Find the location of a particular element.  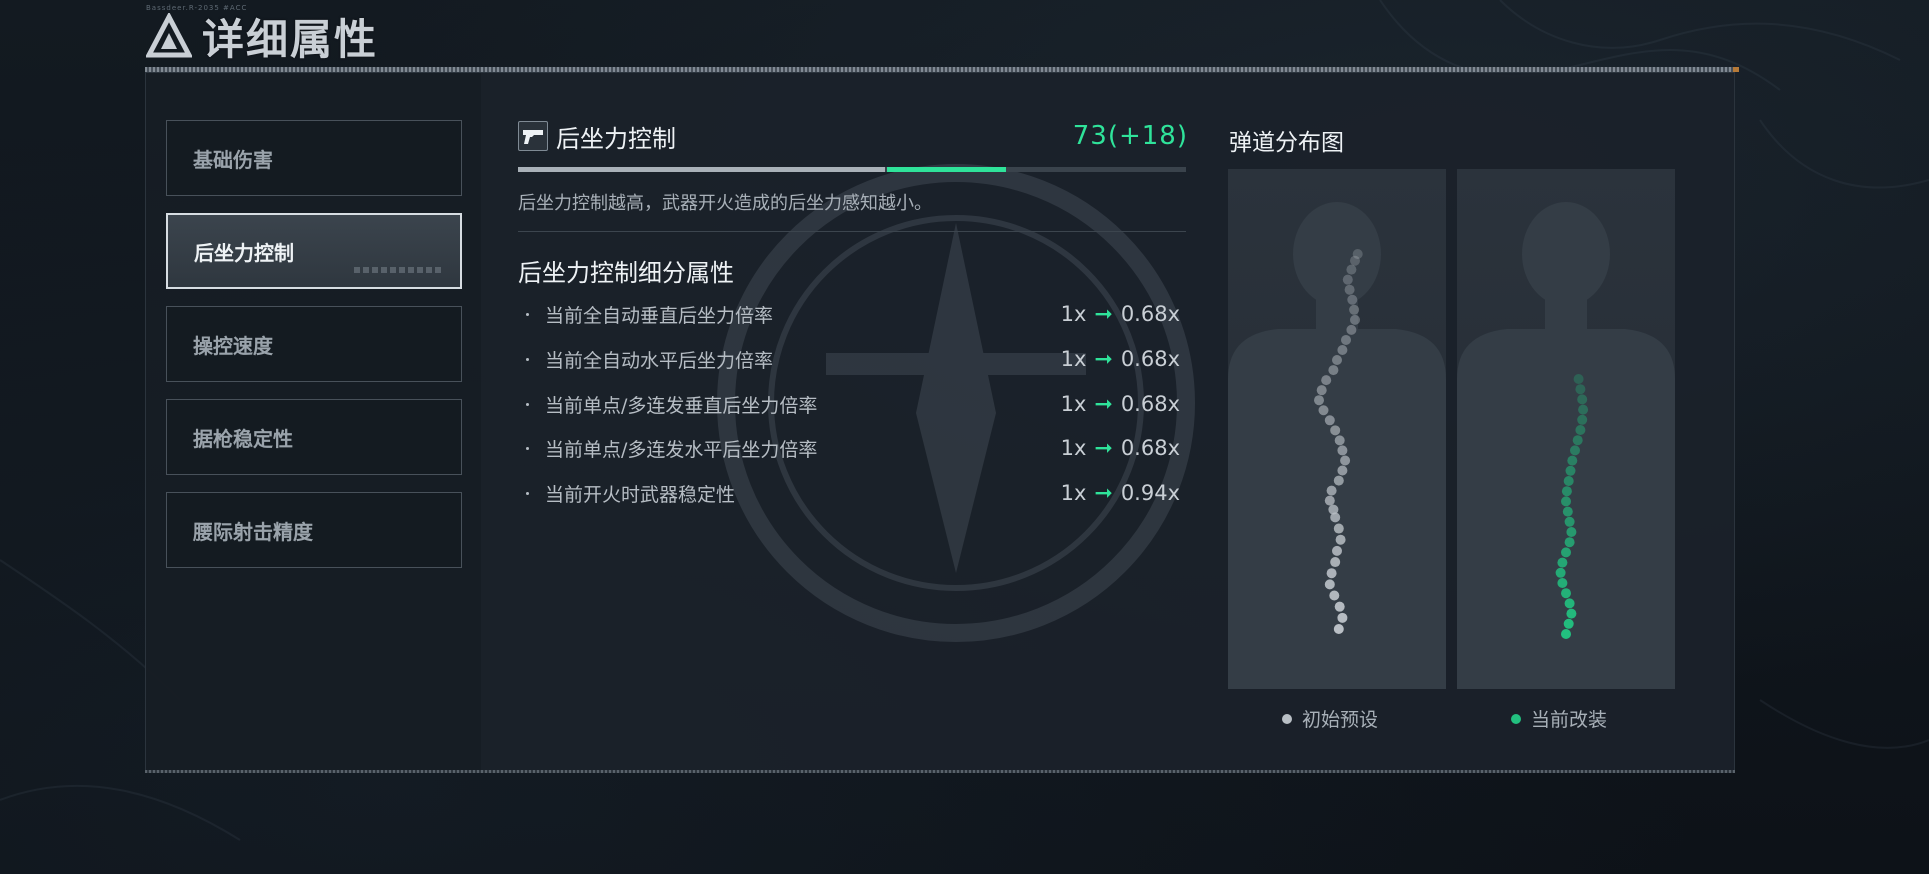

legend-label: 当前改装 is located at coordinates (1569, 720).